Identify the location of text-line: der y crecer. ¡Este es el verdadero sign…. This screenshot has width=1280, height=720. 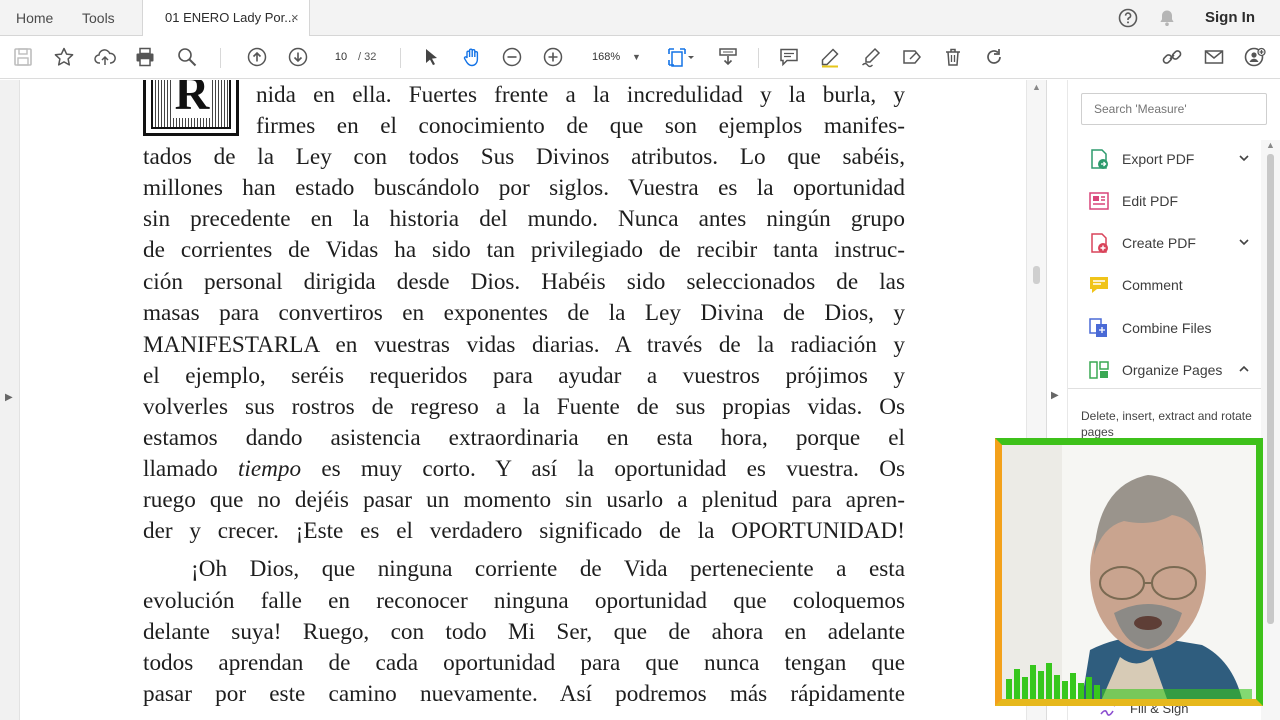
(524, 531).